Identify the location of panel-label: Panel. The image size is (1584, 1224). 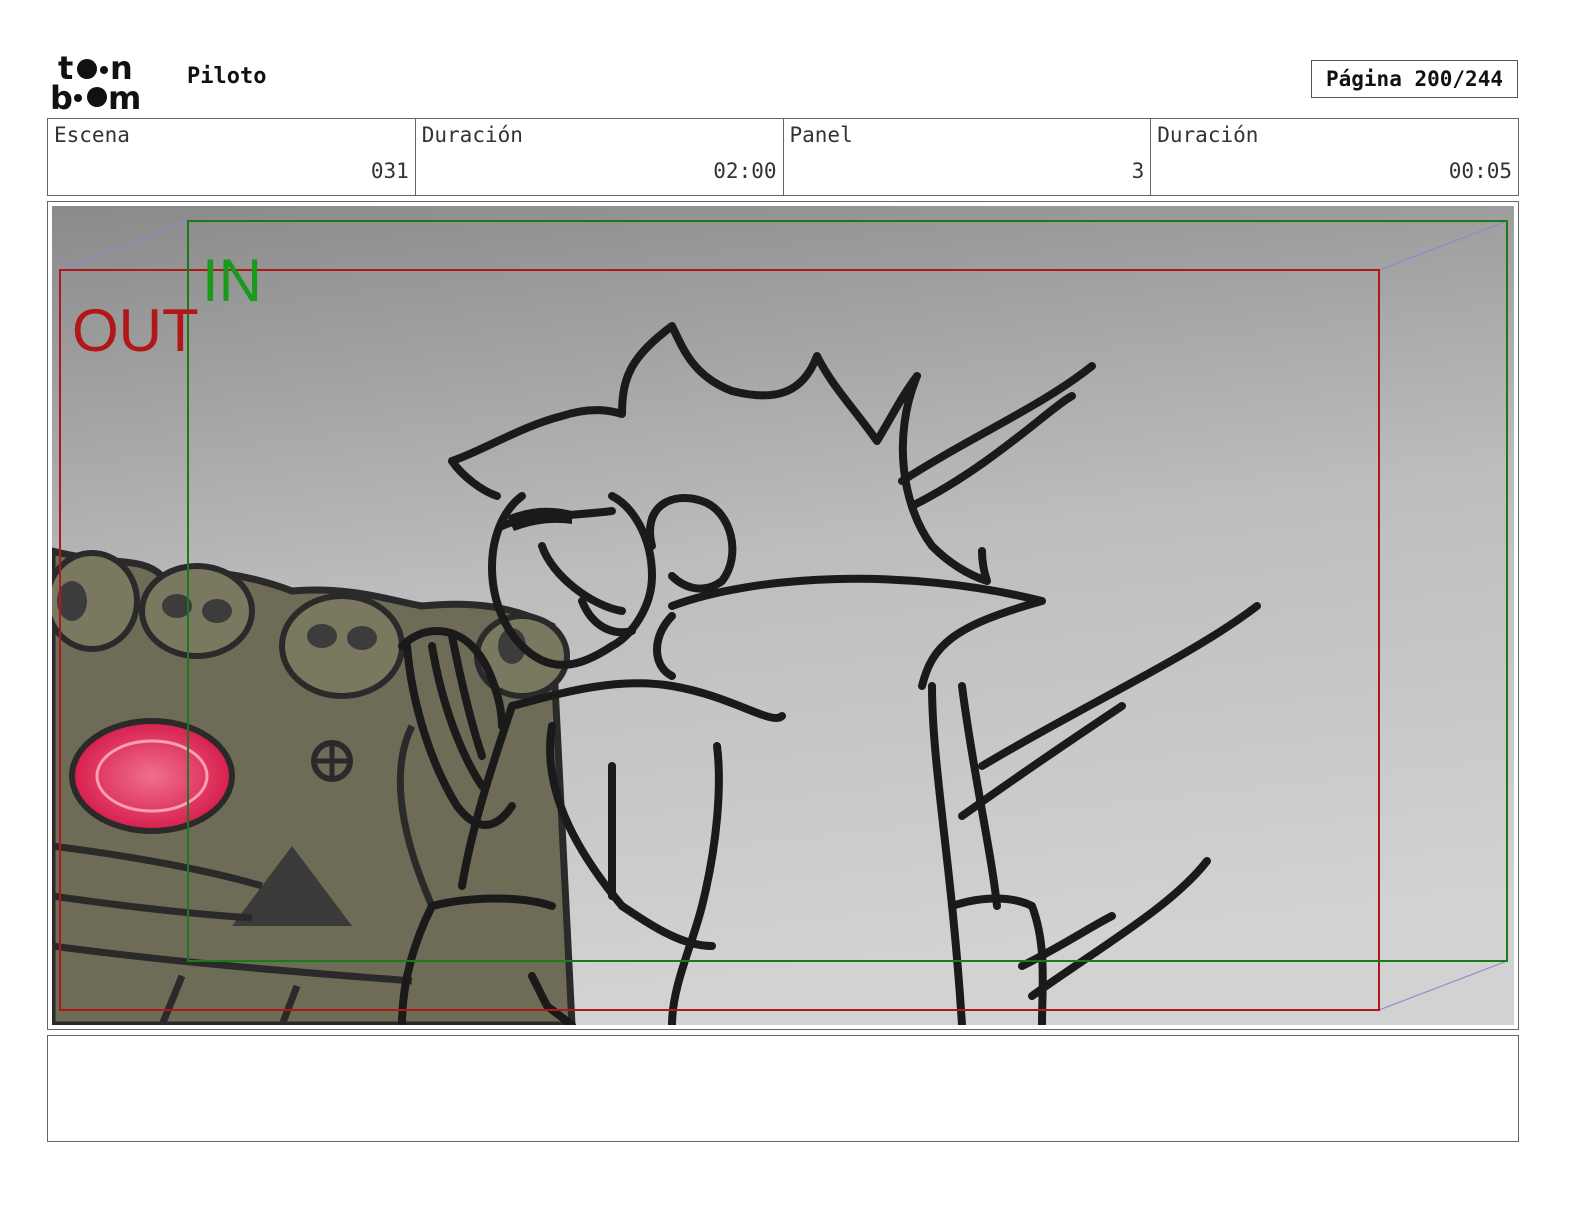
(821, 135).